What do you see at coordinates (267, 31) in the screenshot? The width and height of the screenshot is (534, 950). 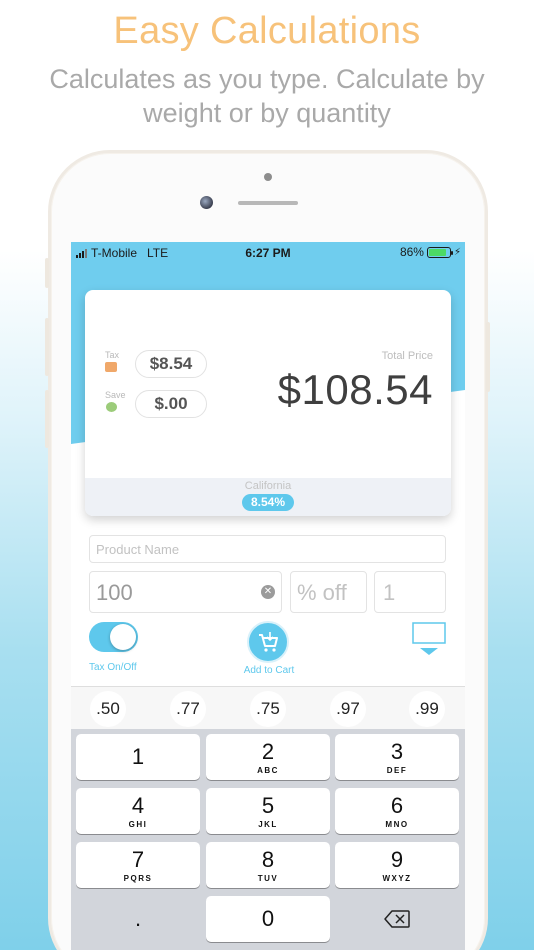 I see `promo-headline: Easy Calculations` at bounding box center [267, 31].